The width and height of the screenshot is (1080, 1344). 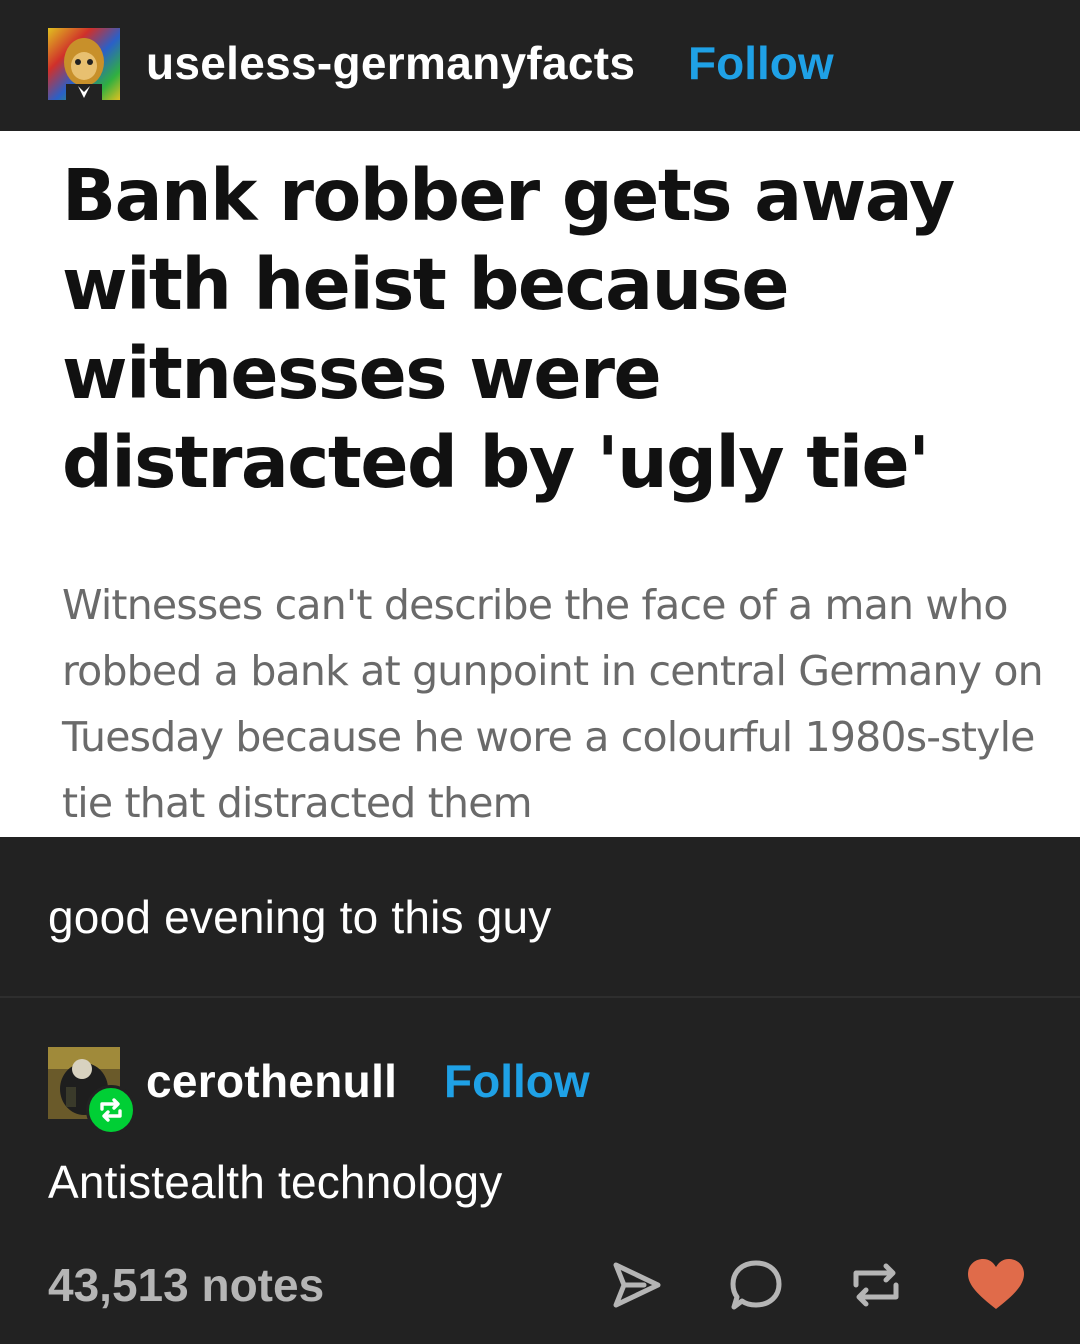 I want to click on reblog-icon, so click(x=876, y=1285).